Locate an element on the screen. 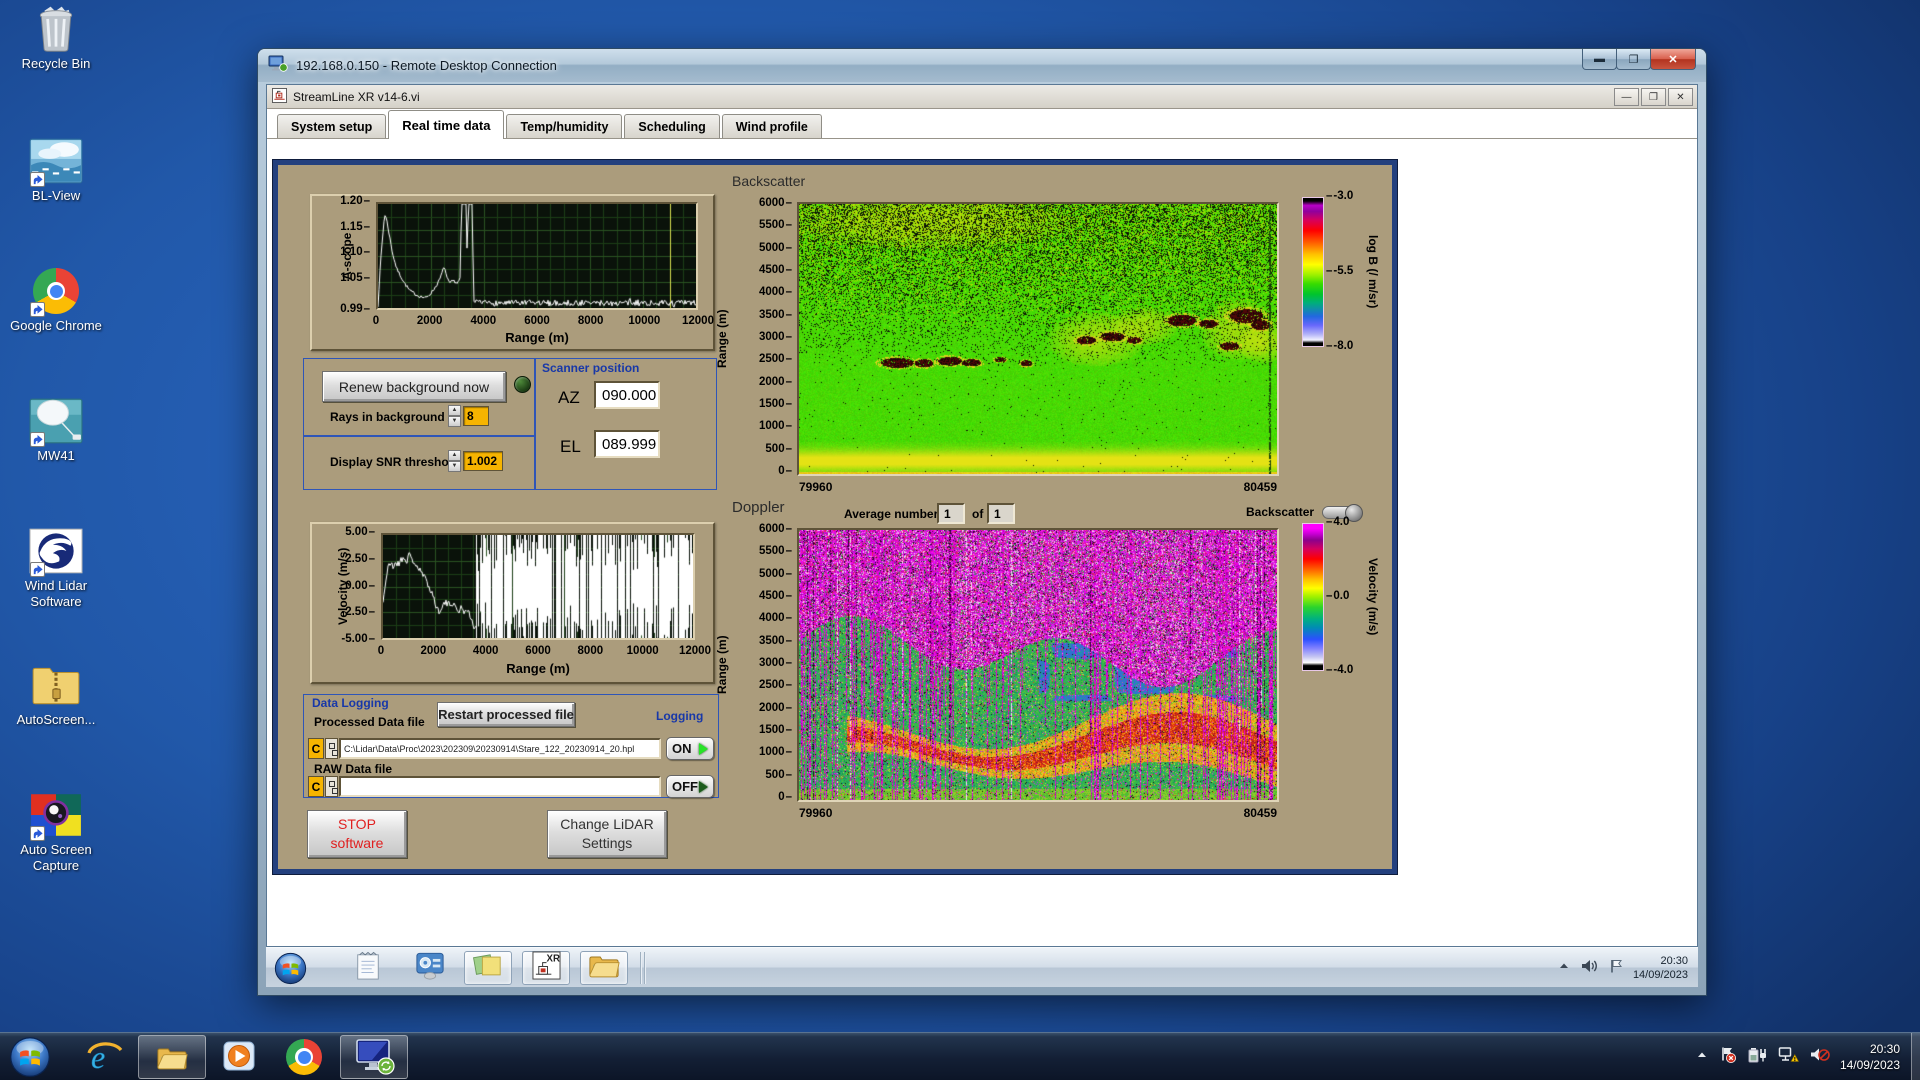  remote-taskbar-button-explorer is located at coordinates (604, 968).